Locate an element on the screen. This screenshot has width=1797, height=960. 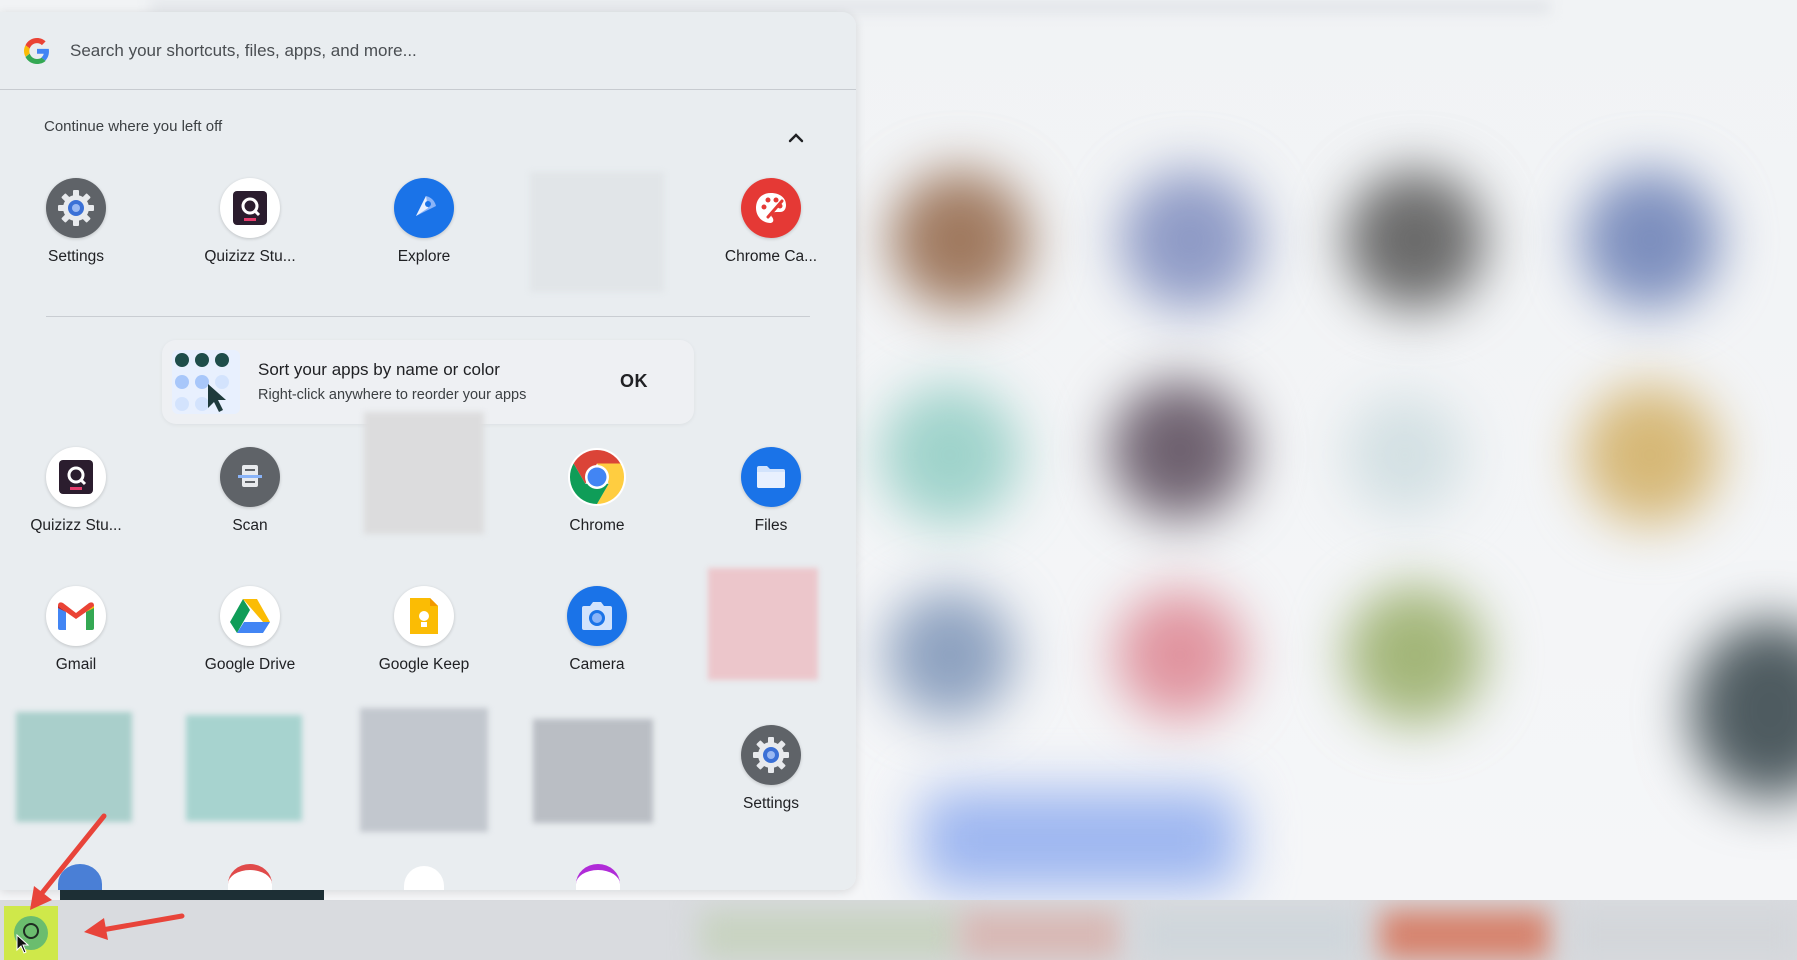
chrome-canvas-icon is located at coordinates (771, 208).